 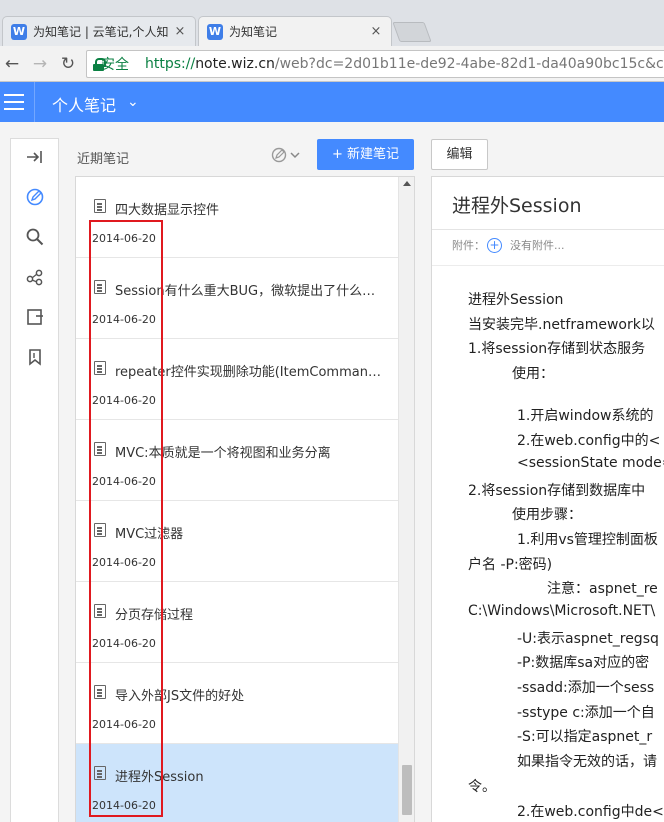 I want to click on note-list-item: 四大数据显示控件 2014-06-20, so click(x=237, y=217).